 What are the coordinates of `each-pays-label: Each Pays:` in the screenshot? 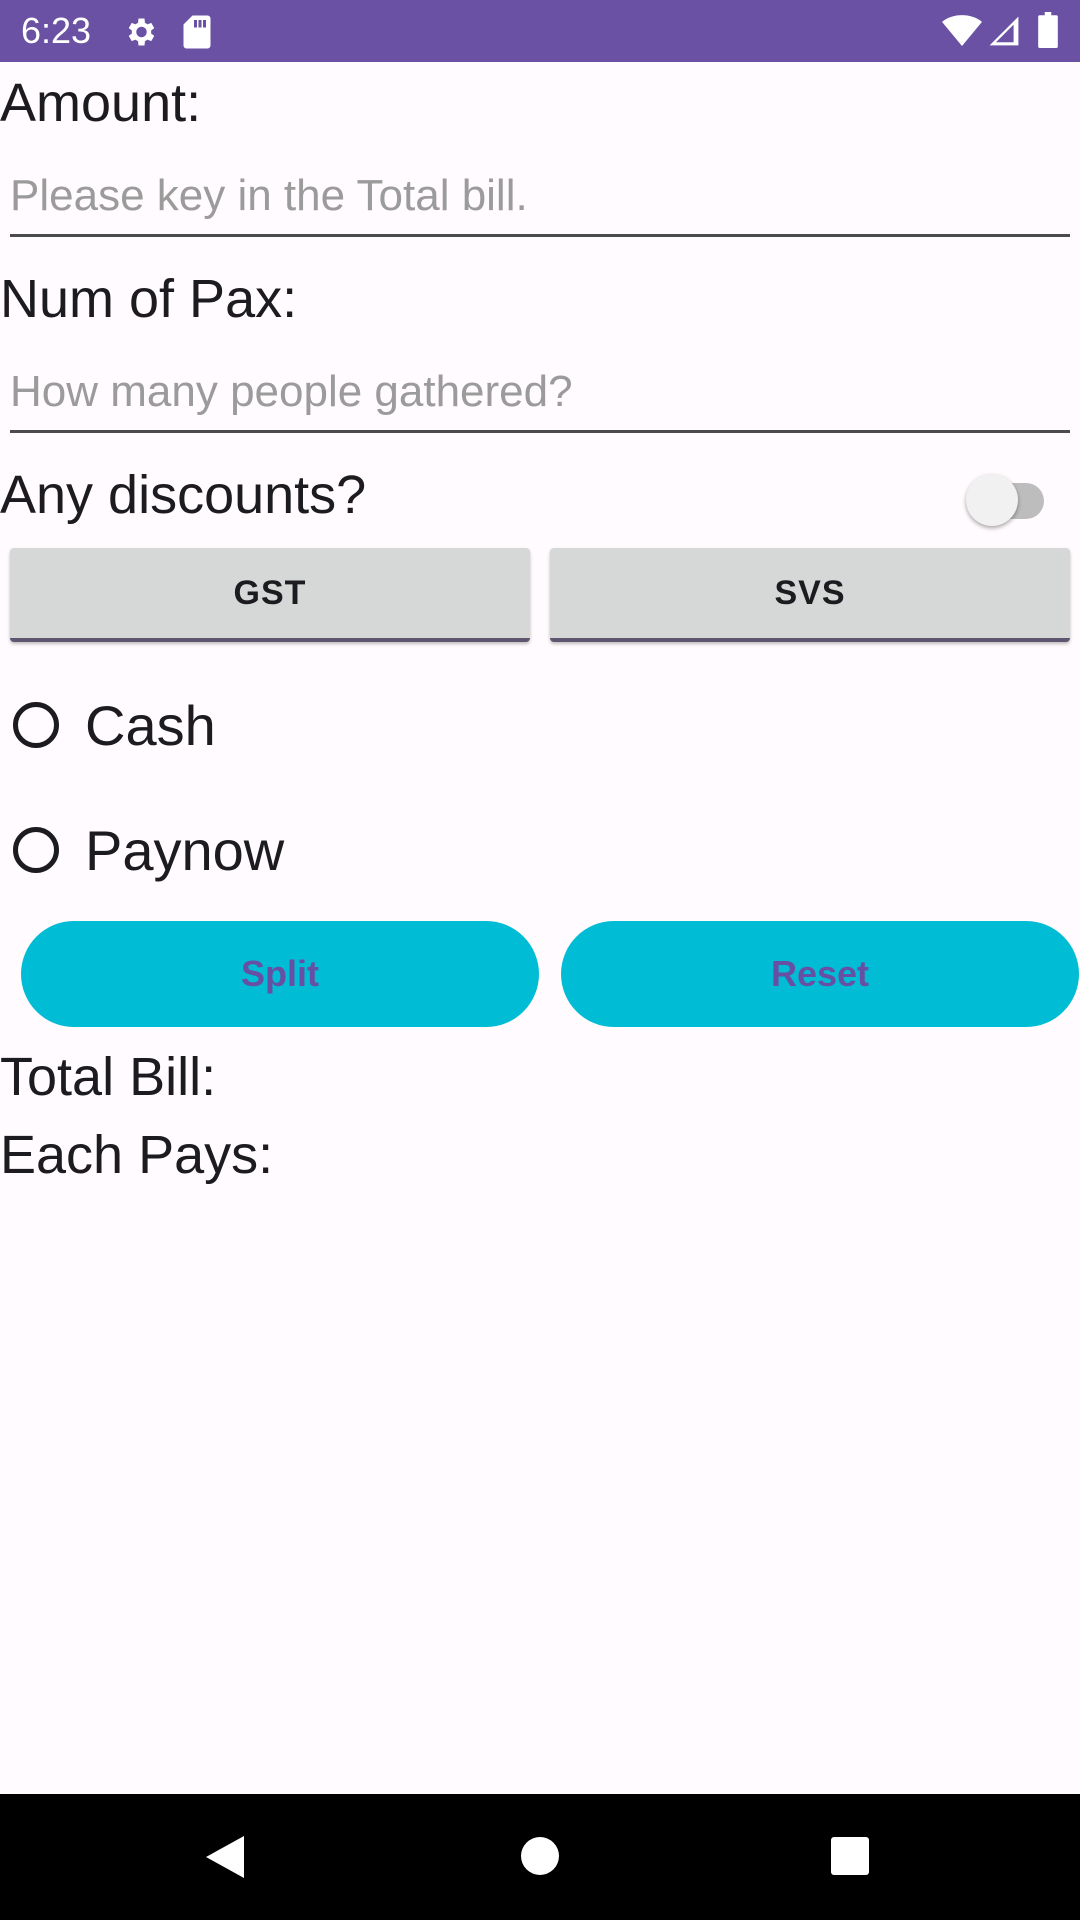 It's located at (137, 1155).